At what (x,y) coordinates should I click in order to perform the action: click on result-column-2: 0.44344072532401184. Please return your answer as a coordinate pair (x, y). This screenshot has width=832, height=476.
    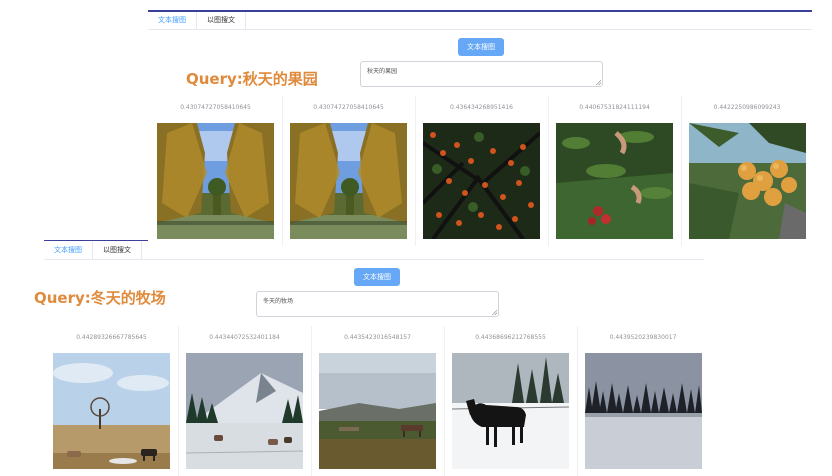
    Looking at the image, I should click on (244, 400).